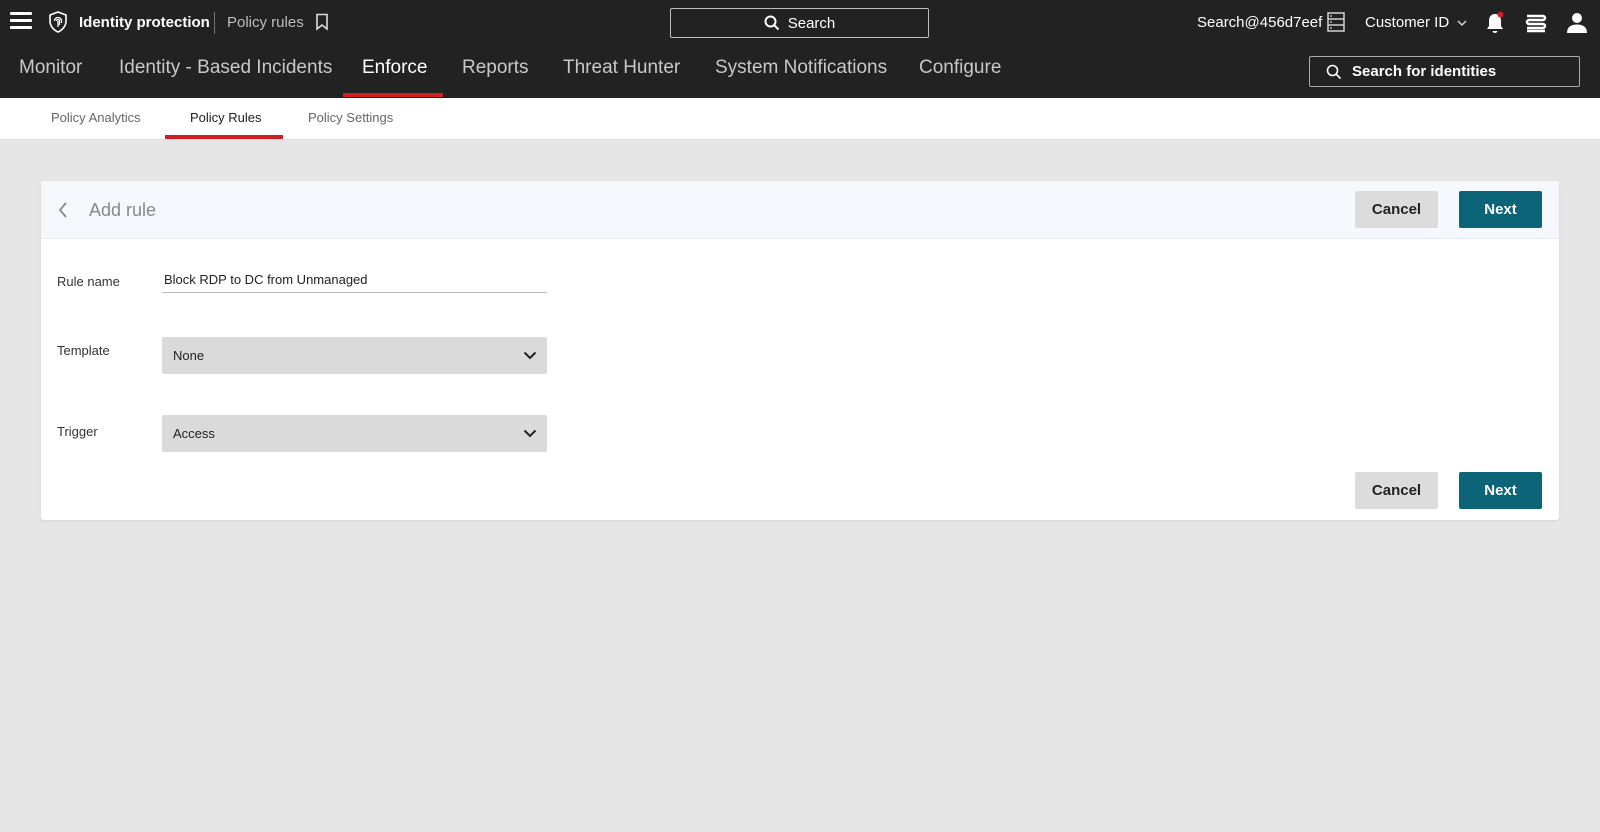 This screenshot has width=1600, height=832. I want to click on rule-name-input, so click(354, 280).